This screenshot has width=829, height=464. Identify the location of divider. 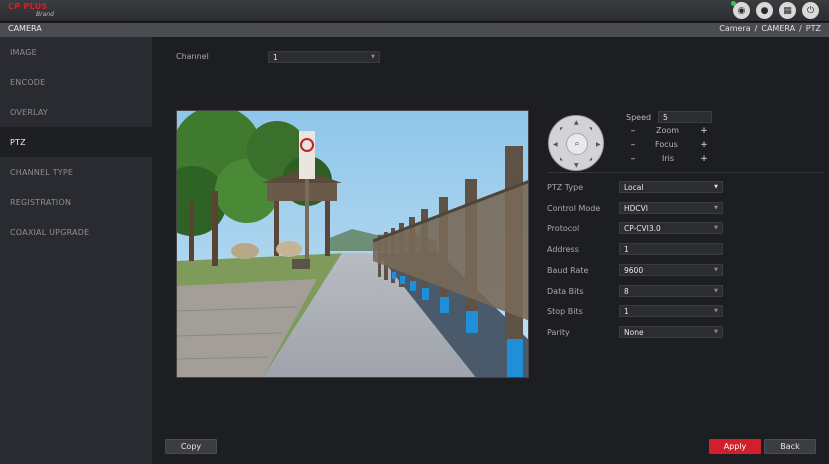
(686, 172).